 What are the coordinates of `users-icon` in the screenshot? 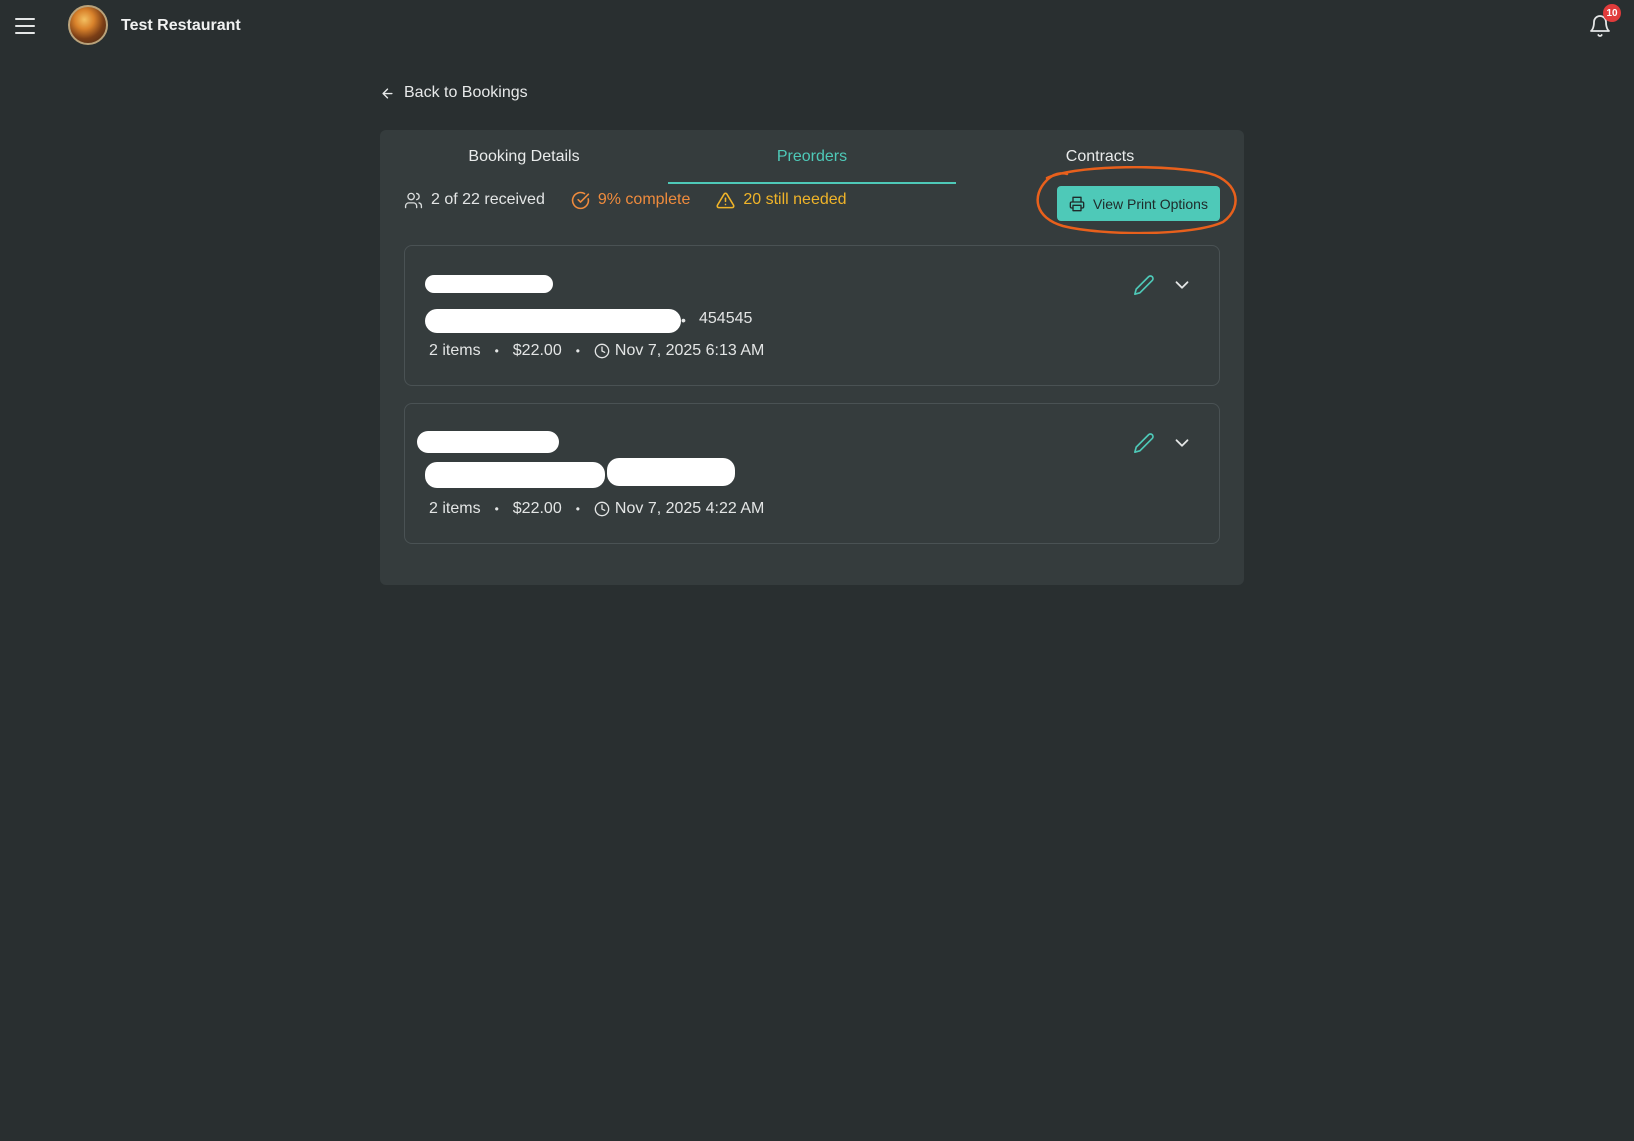 It's located at (413, 200).